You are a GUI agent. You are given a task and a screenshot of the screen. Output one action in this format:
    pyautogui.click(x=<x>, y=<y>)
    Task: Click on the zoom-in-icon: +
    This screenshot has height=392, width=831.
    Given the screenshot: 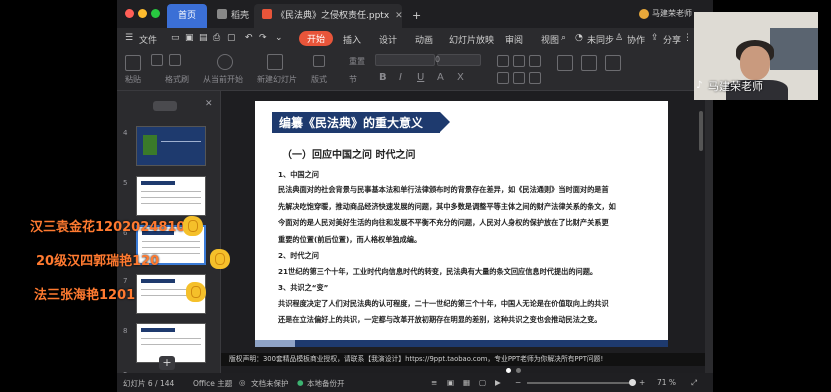 What is the action you would take?
    pyautogui.click(x=642, y=382)
    